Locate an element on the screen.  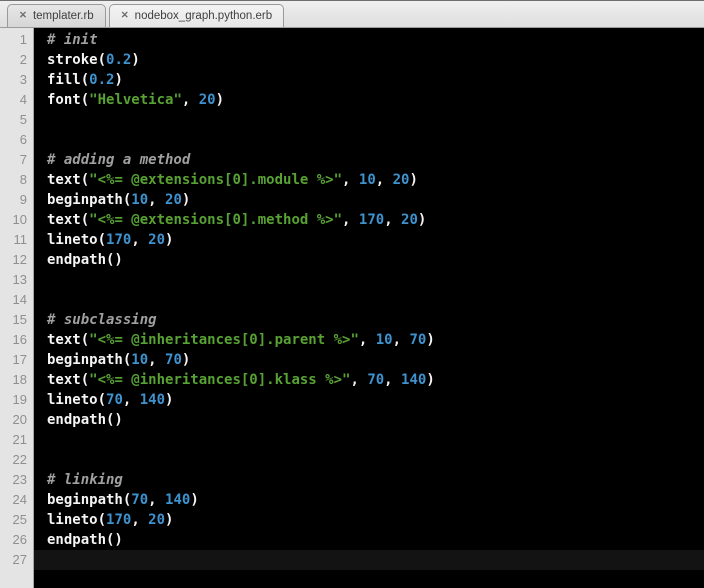
line-number: 16 is located at coordinates (19, 339).